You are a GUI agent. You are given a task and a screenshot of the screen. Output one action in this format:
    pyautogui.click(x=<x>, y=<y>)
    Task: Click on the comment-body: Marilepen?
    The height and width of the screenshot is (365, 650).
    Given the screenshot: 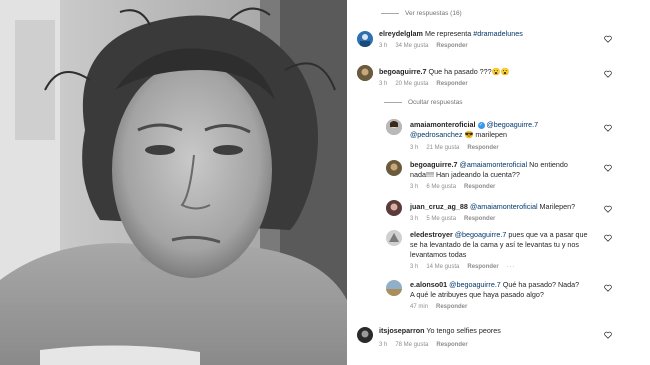 What is the action you would take?
    pyautogui.click(x=556, y=206)
    